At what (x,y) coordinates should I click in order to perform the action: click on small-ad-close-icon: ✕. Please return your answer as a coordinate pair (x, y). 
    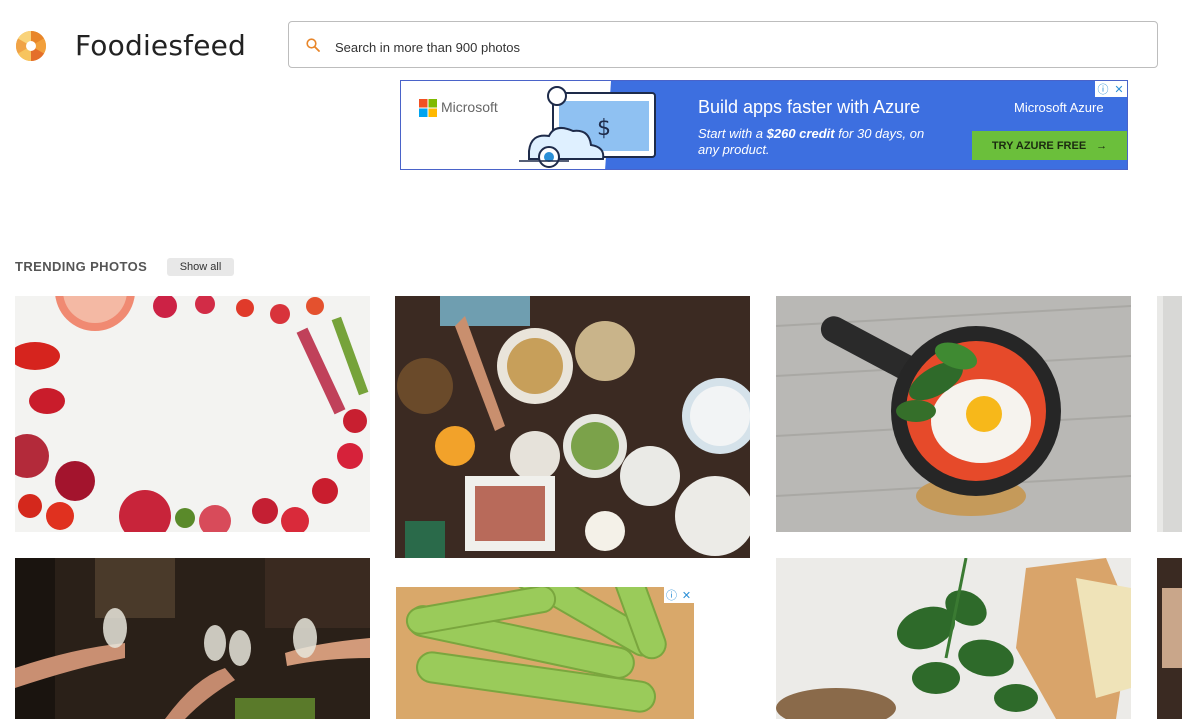
    Looking at the image, I should click on (686, 595).